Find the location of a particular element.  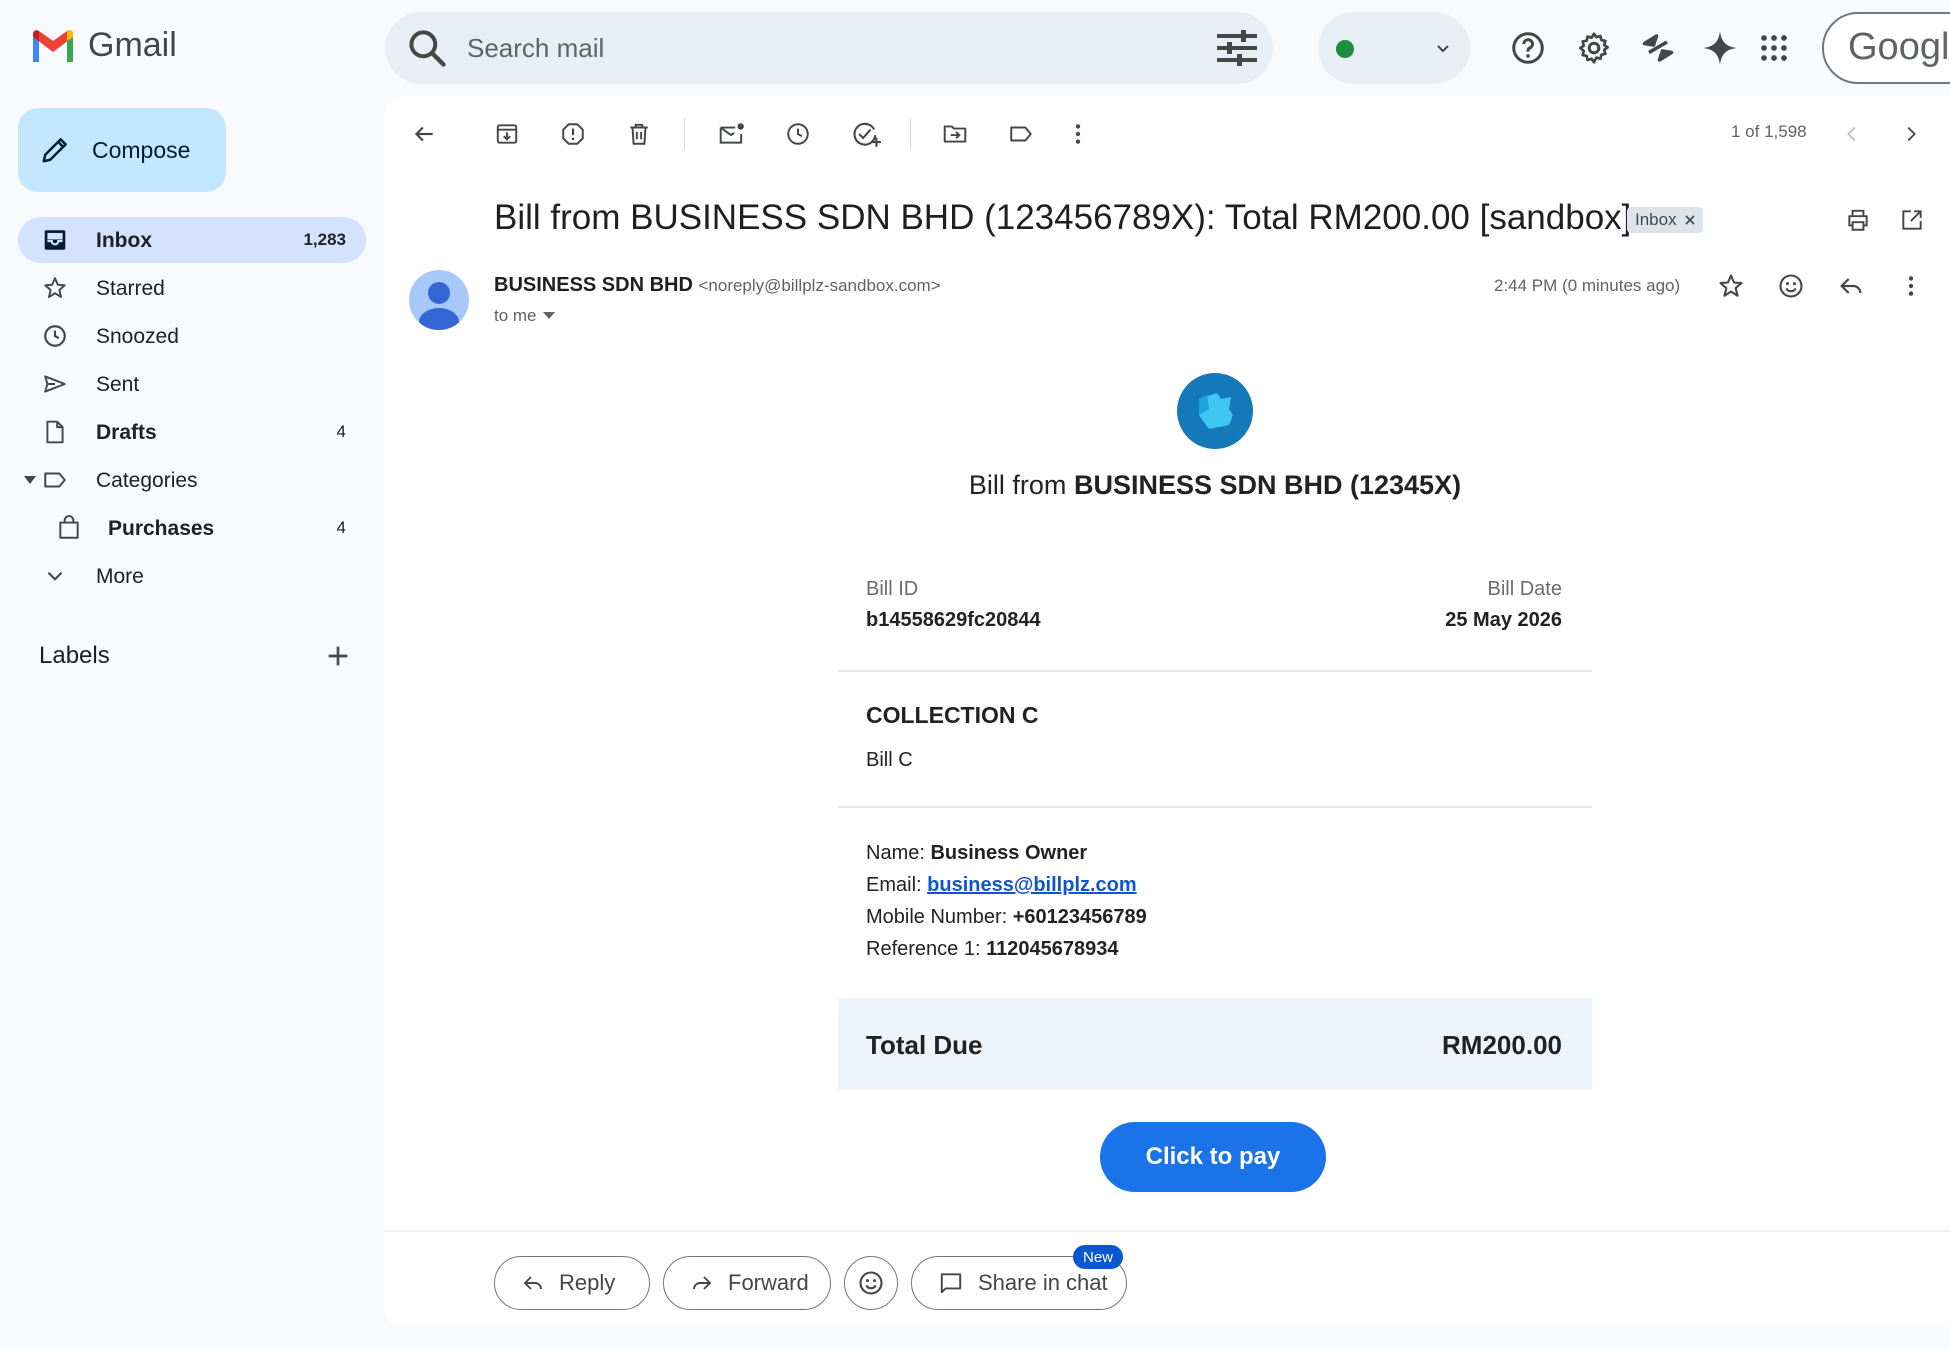

close-icon is located at coordinates (1690, 220).